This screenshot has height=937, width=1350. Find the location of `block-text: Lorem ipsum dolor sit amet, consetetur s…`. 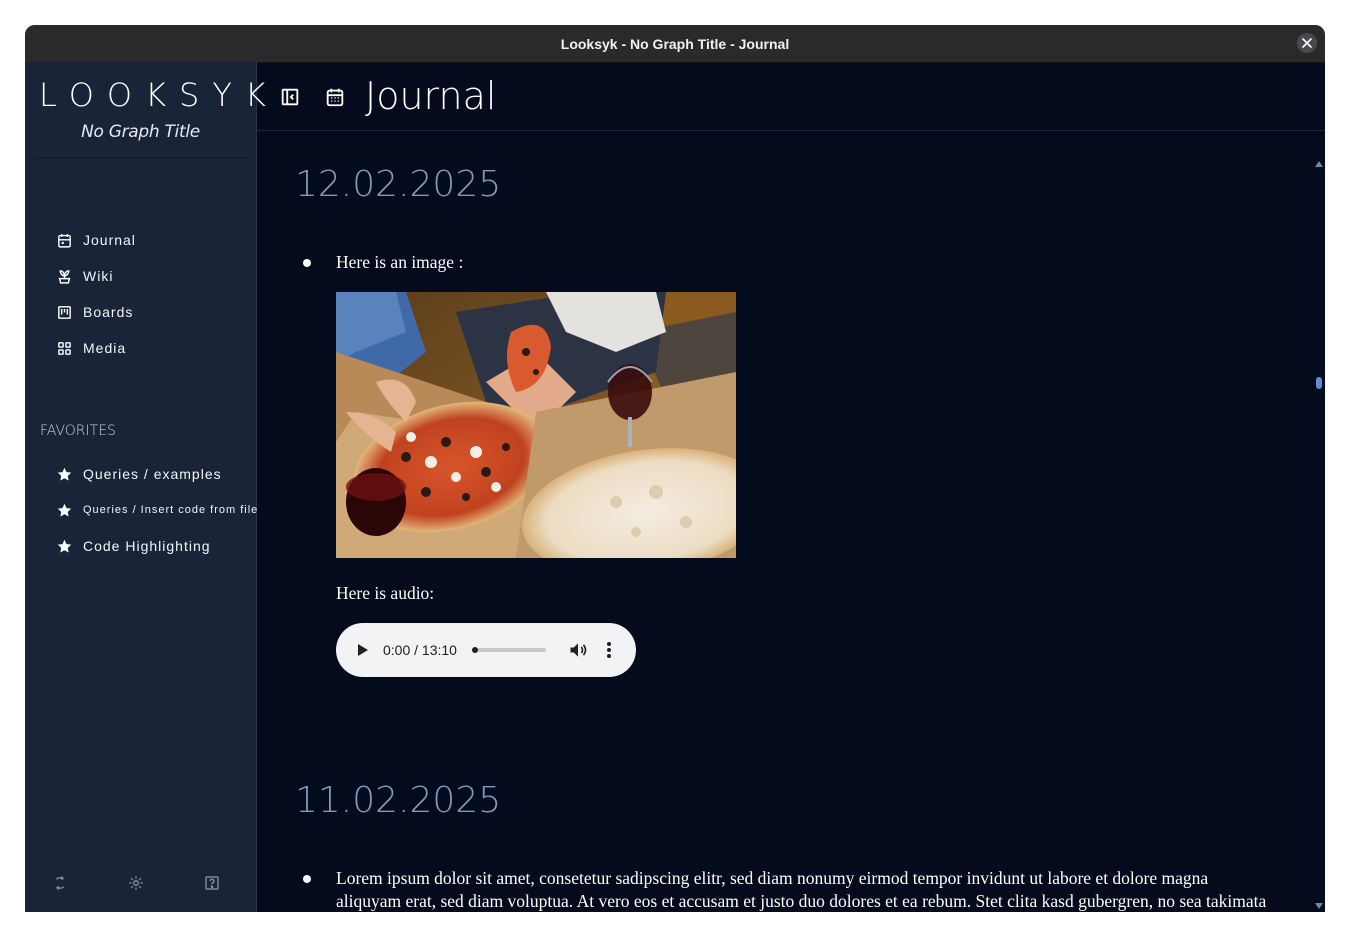

block-text: Lorem ipsum dolor sit amet, consetetur s… is located at coordinates (806, 889).